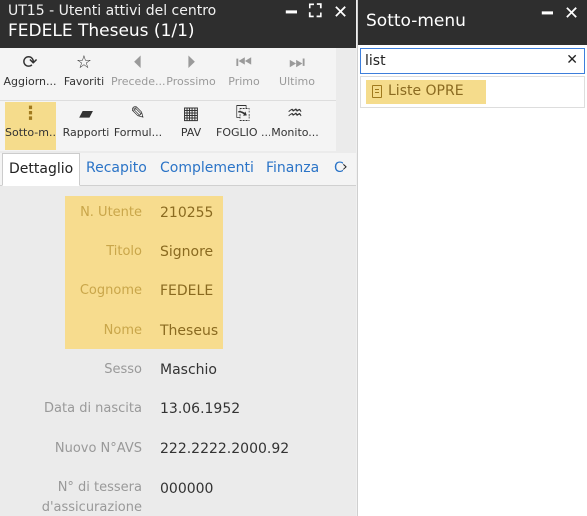  I want to click on submenu-search: ✕, so click(472, 61).